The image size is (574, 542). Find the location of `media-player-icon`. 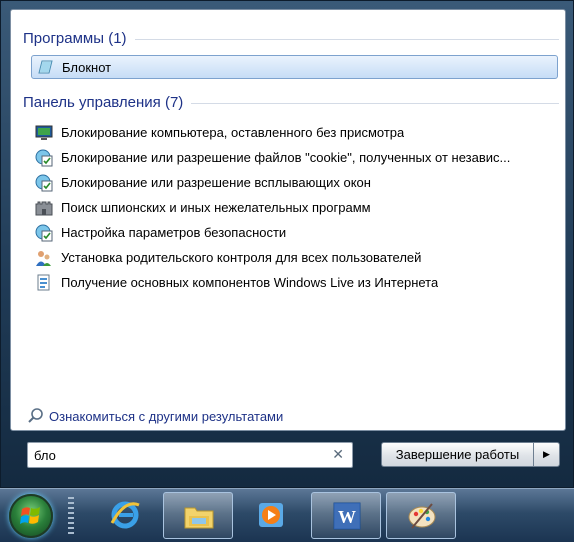

media-player-icon is located at coordinates (271, 515).